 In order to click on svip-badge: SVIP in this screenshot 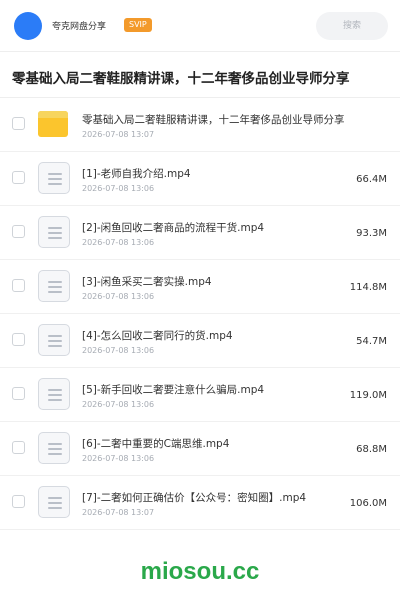, I will do `click(138, 25)`.